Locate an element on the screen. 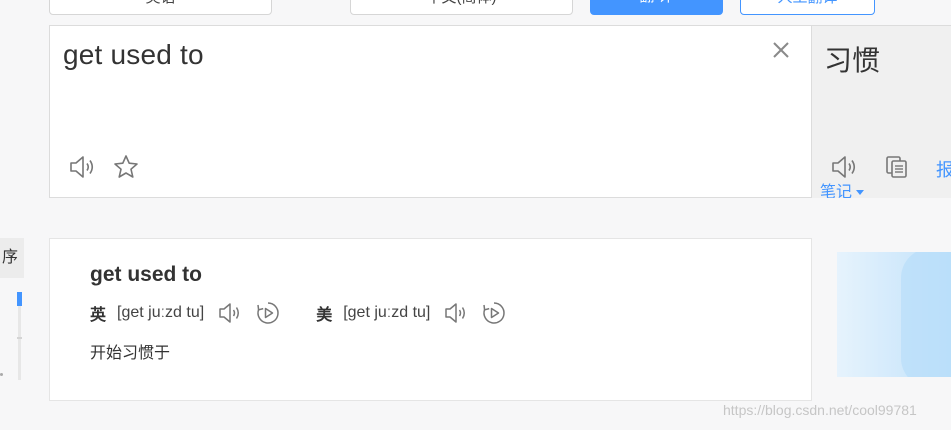 The image size is (951, 430). phonetic-uk: 英 [get juːzd tu] is located at coordinates (192, 313).